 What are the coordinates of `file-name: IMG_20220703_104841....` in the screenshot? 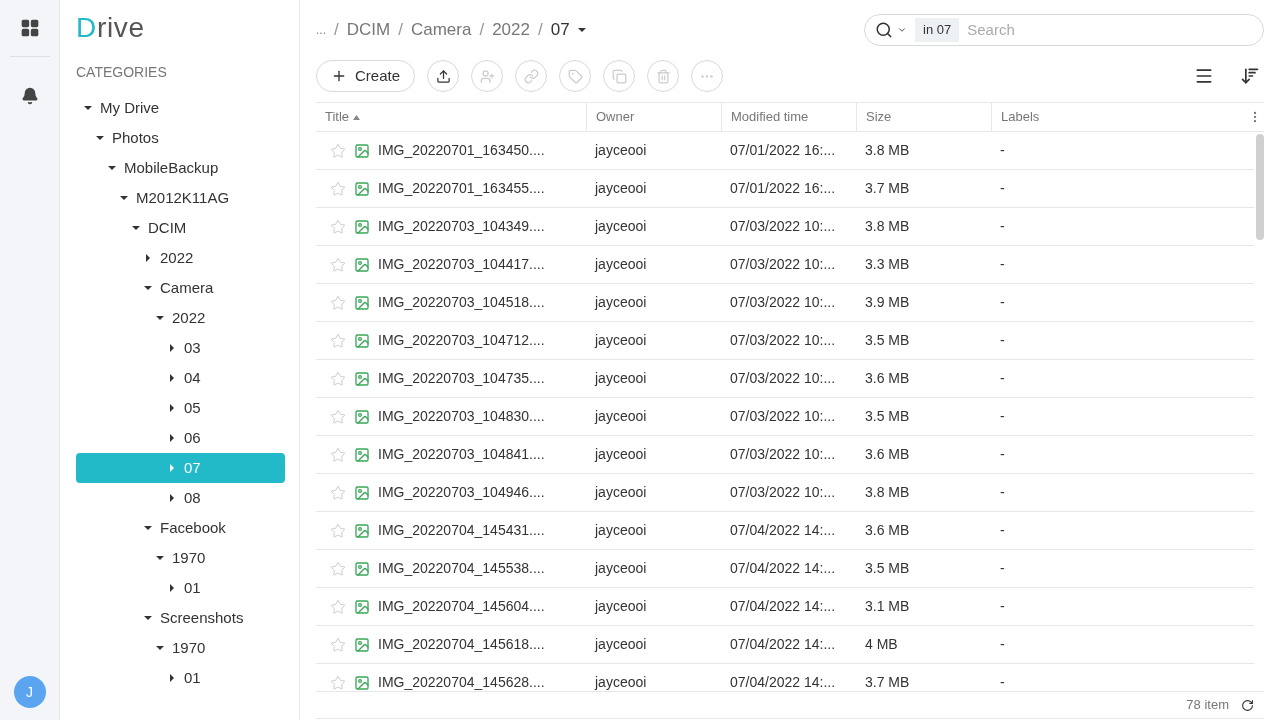 It's located at (461, 454).